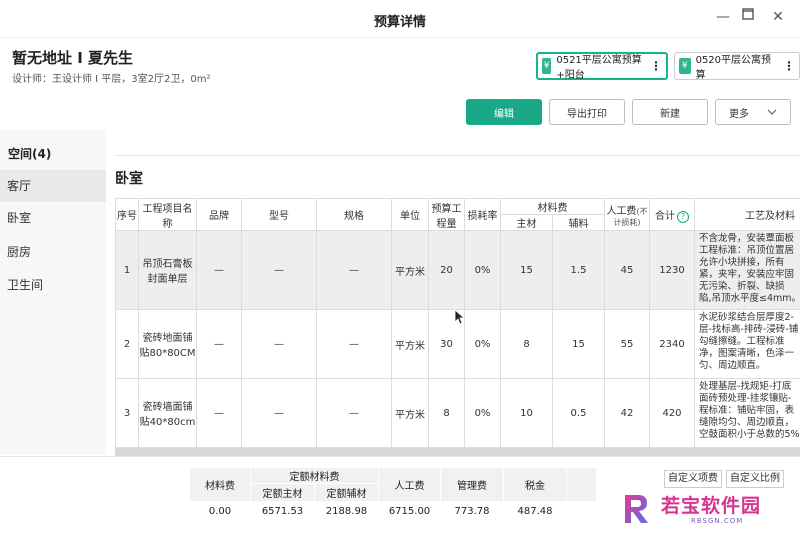 Image resolution: width=800 pixels, height=533 pixels. What do you see at coordinates (602, 66) in the screenshot?
I see `plan-tab-1: ¥ 0521平层公寓预算+阳台 ⋮` at bounding box center [602, 66].